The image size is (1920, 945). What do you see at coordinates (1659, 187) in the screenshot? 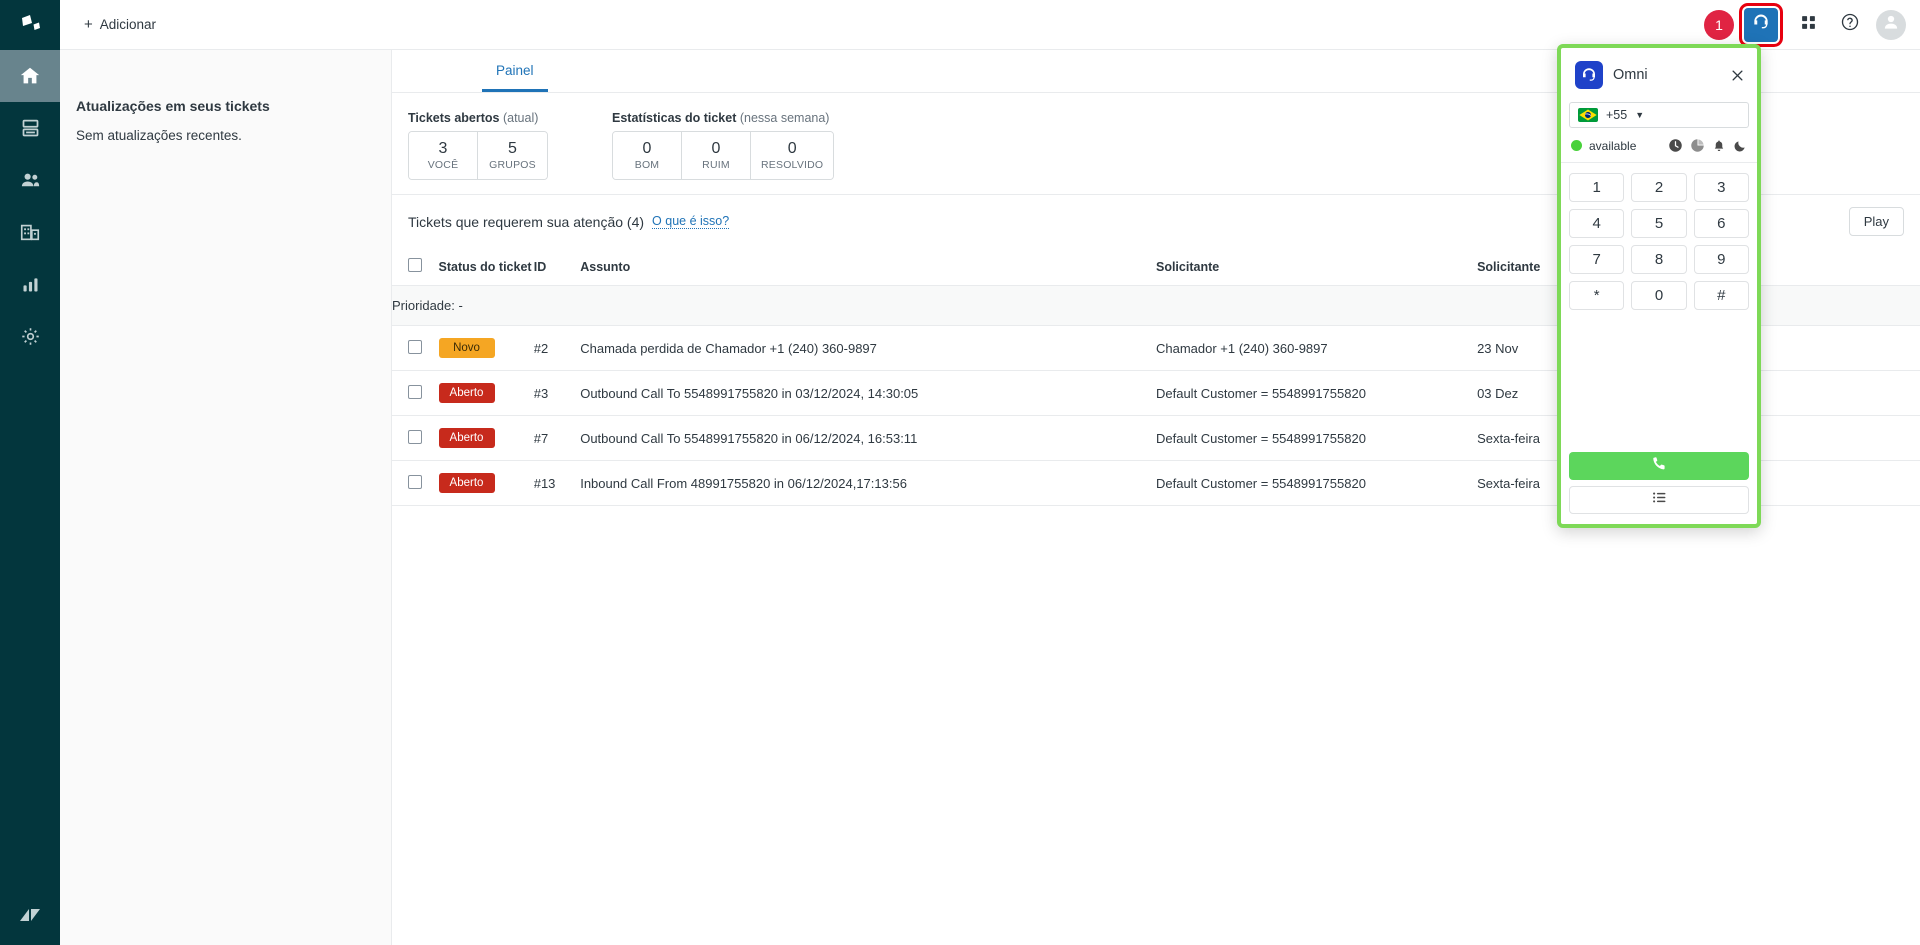
I see `dialpad-key-2: 2` at bounding box center [1659, 187].